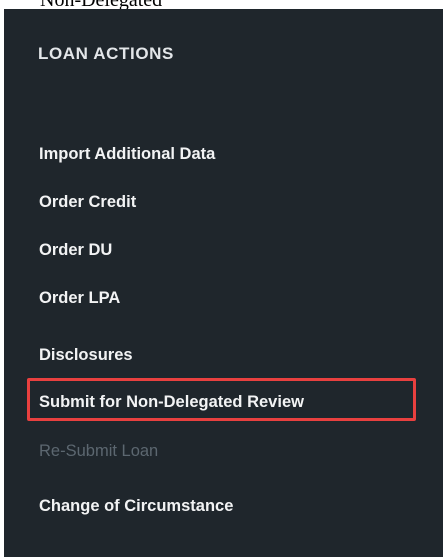 The width and height of the screenshot is (447, 557). Describe the element at coordinates (87, 202) in the screenshot. I see `menu-item-order-credit: Order Credit` at that location.